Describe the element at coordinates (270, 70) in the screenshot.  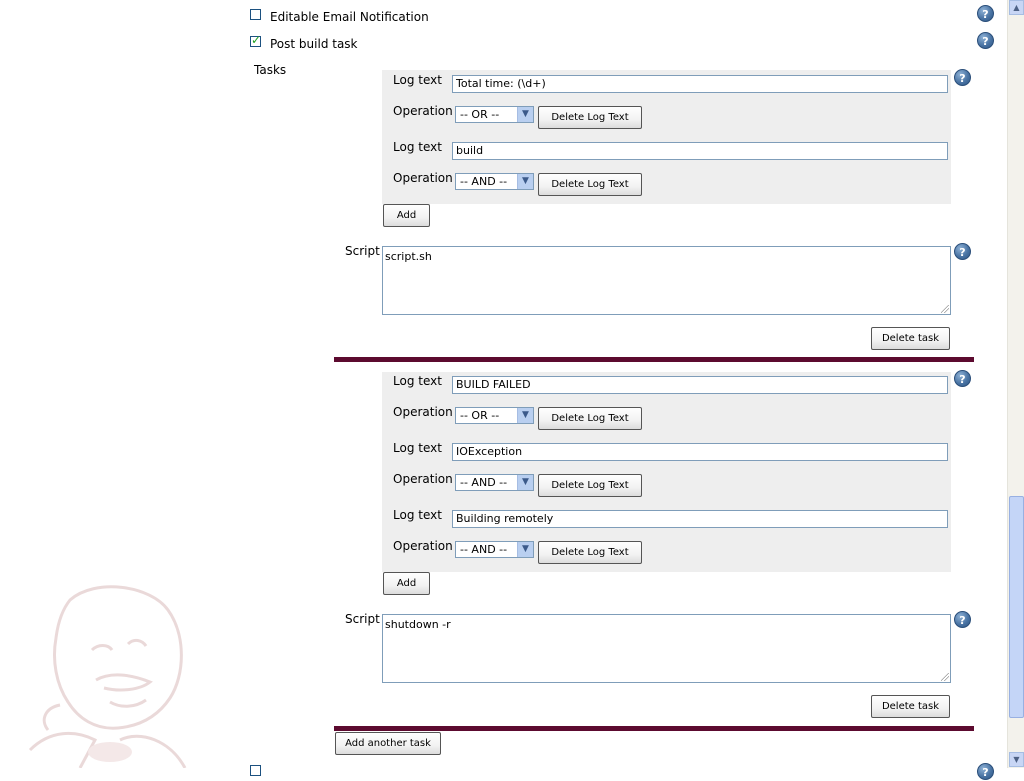
I see `tasks-label: Tasks` at that location.